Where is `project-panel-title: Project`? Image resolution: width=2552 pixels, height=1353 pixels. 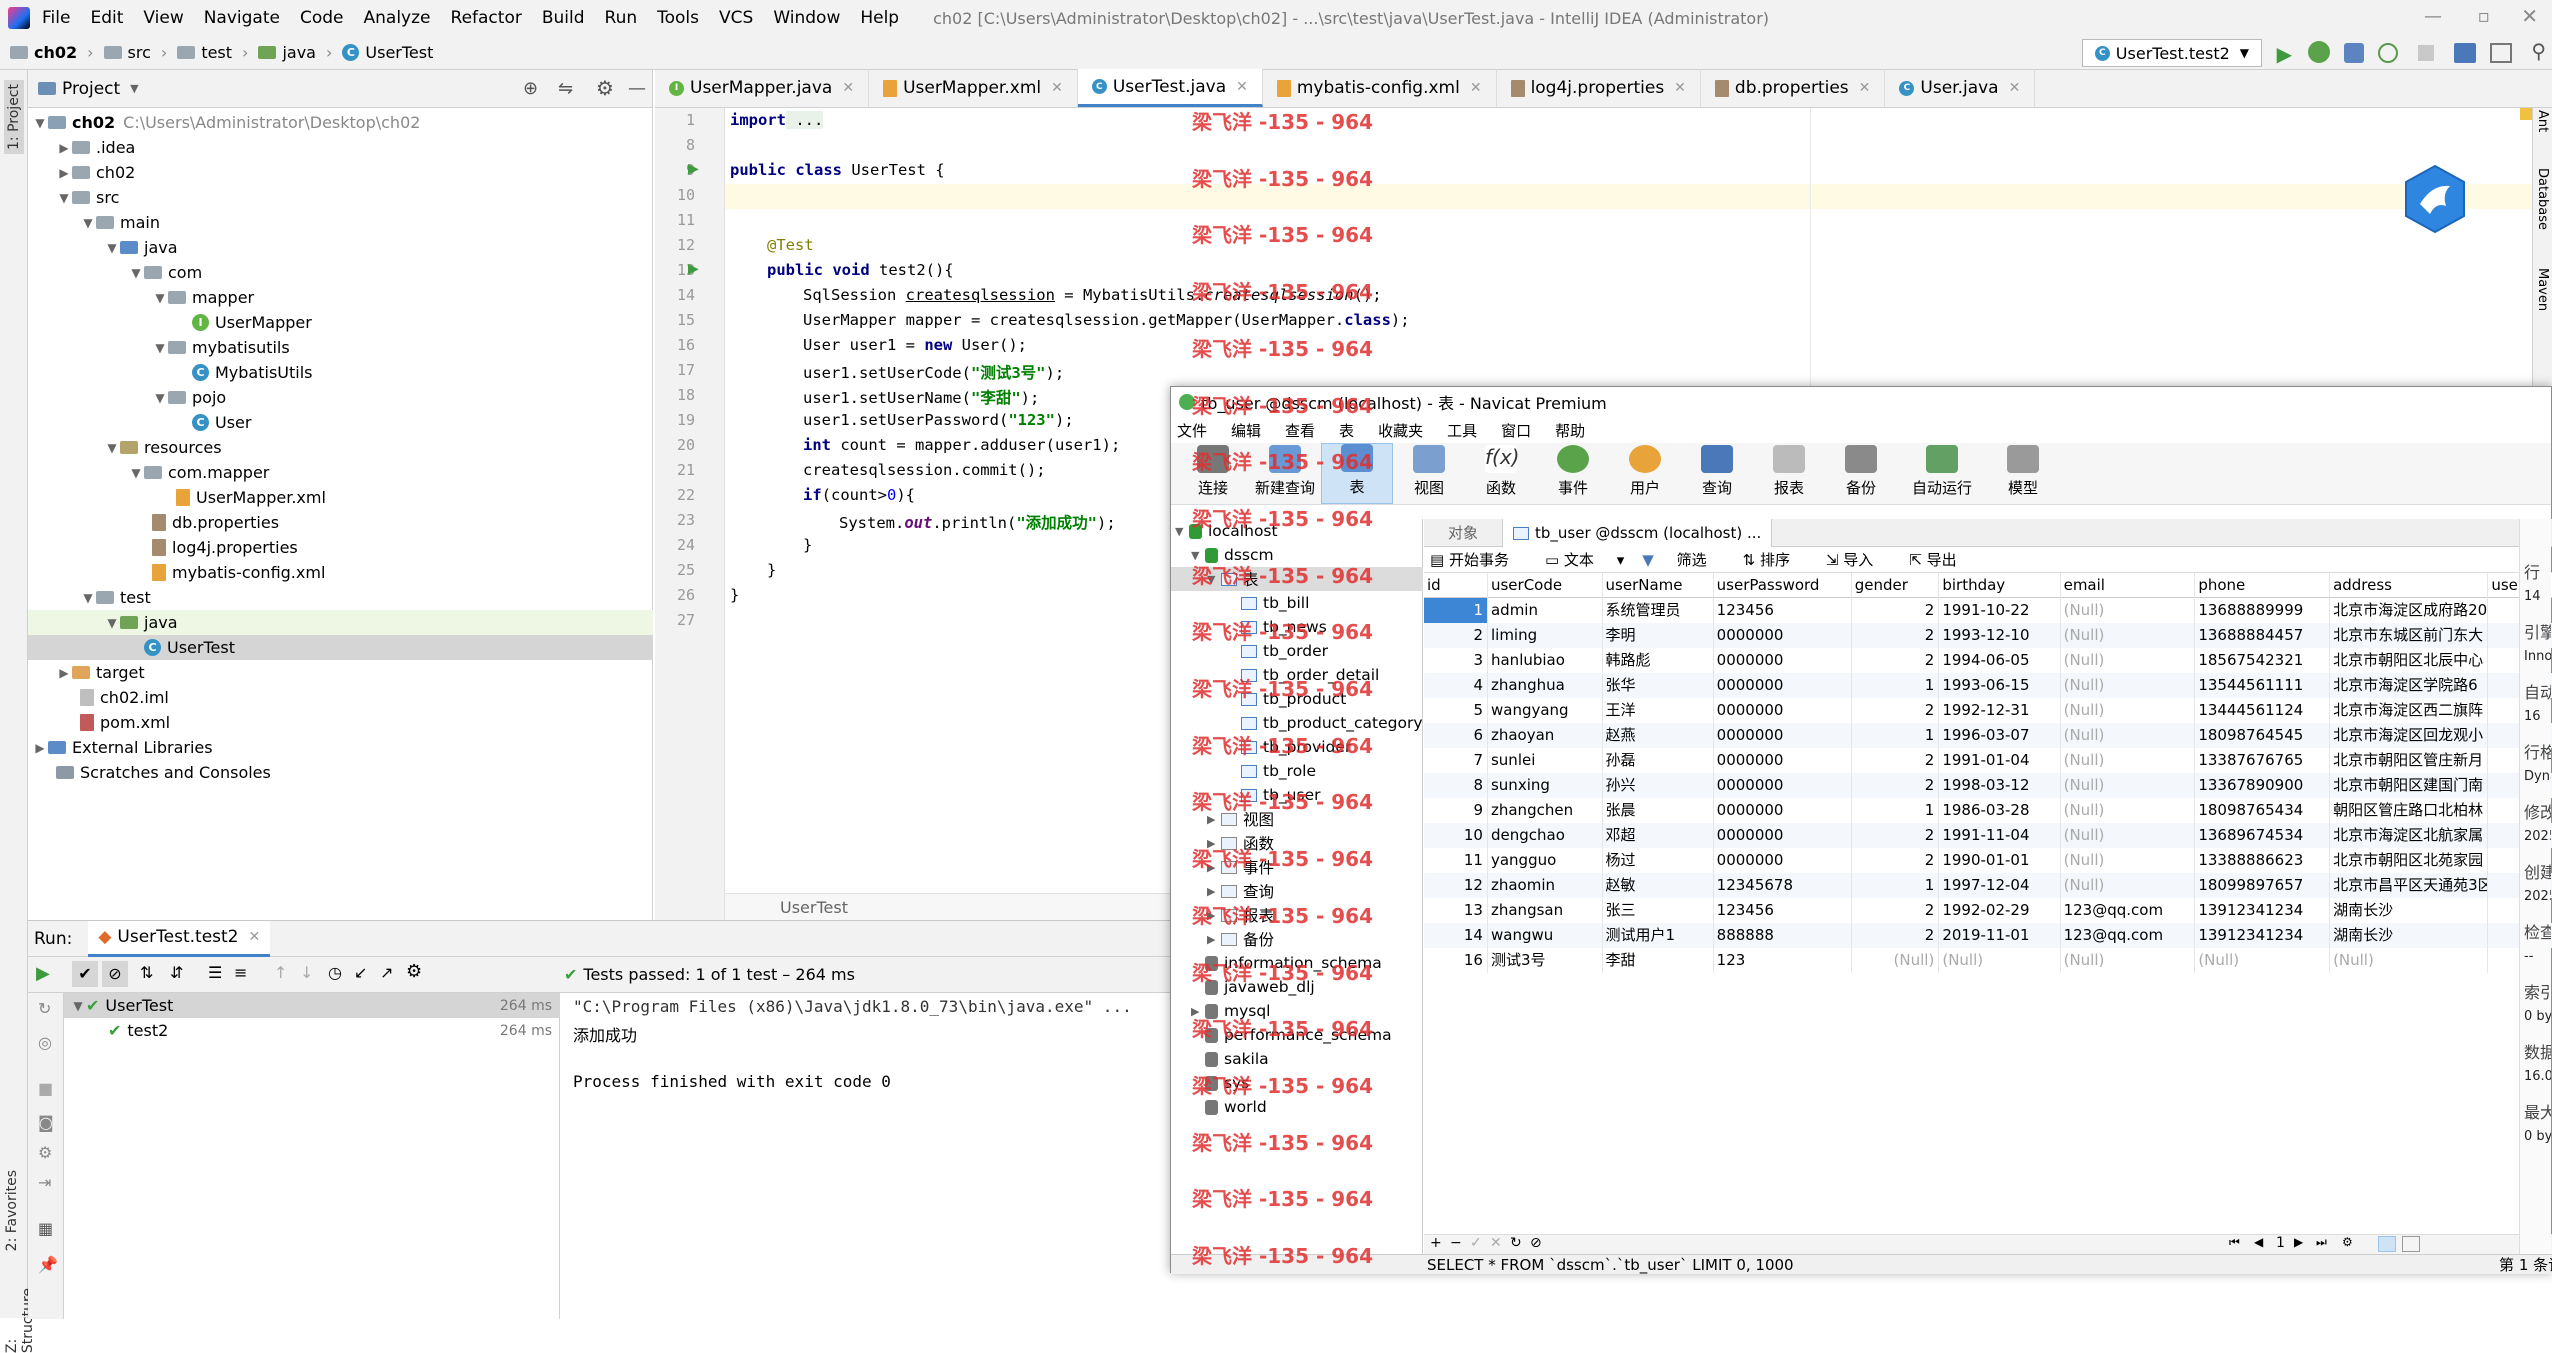
project-panel-title: Project is located at coordinates (91, 89).